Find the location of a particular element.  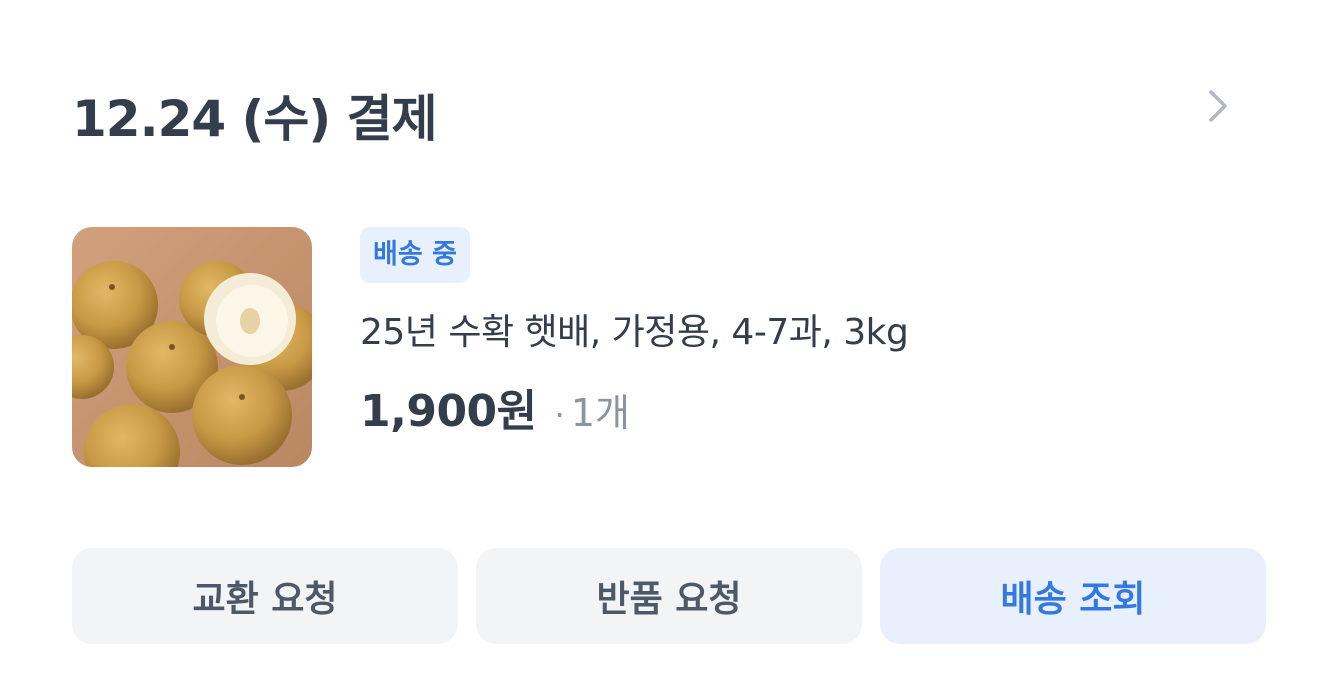

product-price: 1,900원 is located at coordinates (448, 411).